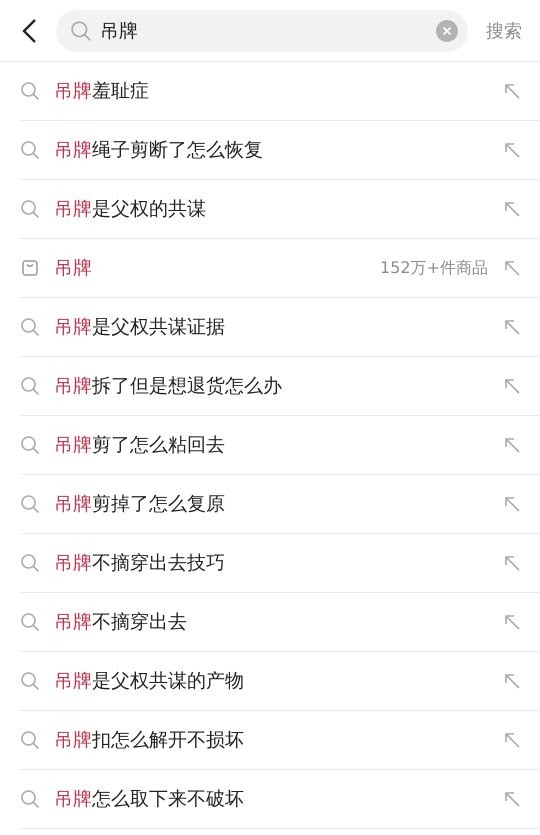  I want to click on suggestion-item: 吊牌是父权共谋证据, so click(280, 327).